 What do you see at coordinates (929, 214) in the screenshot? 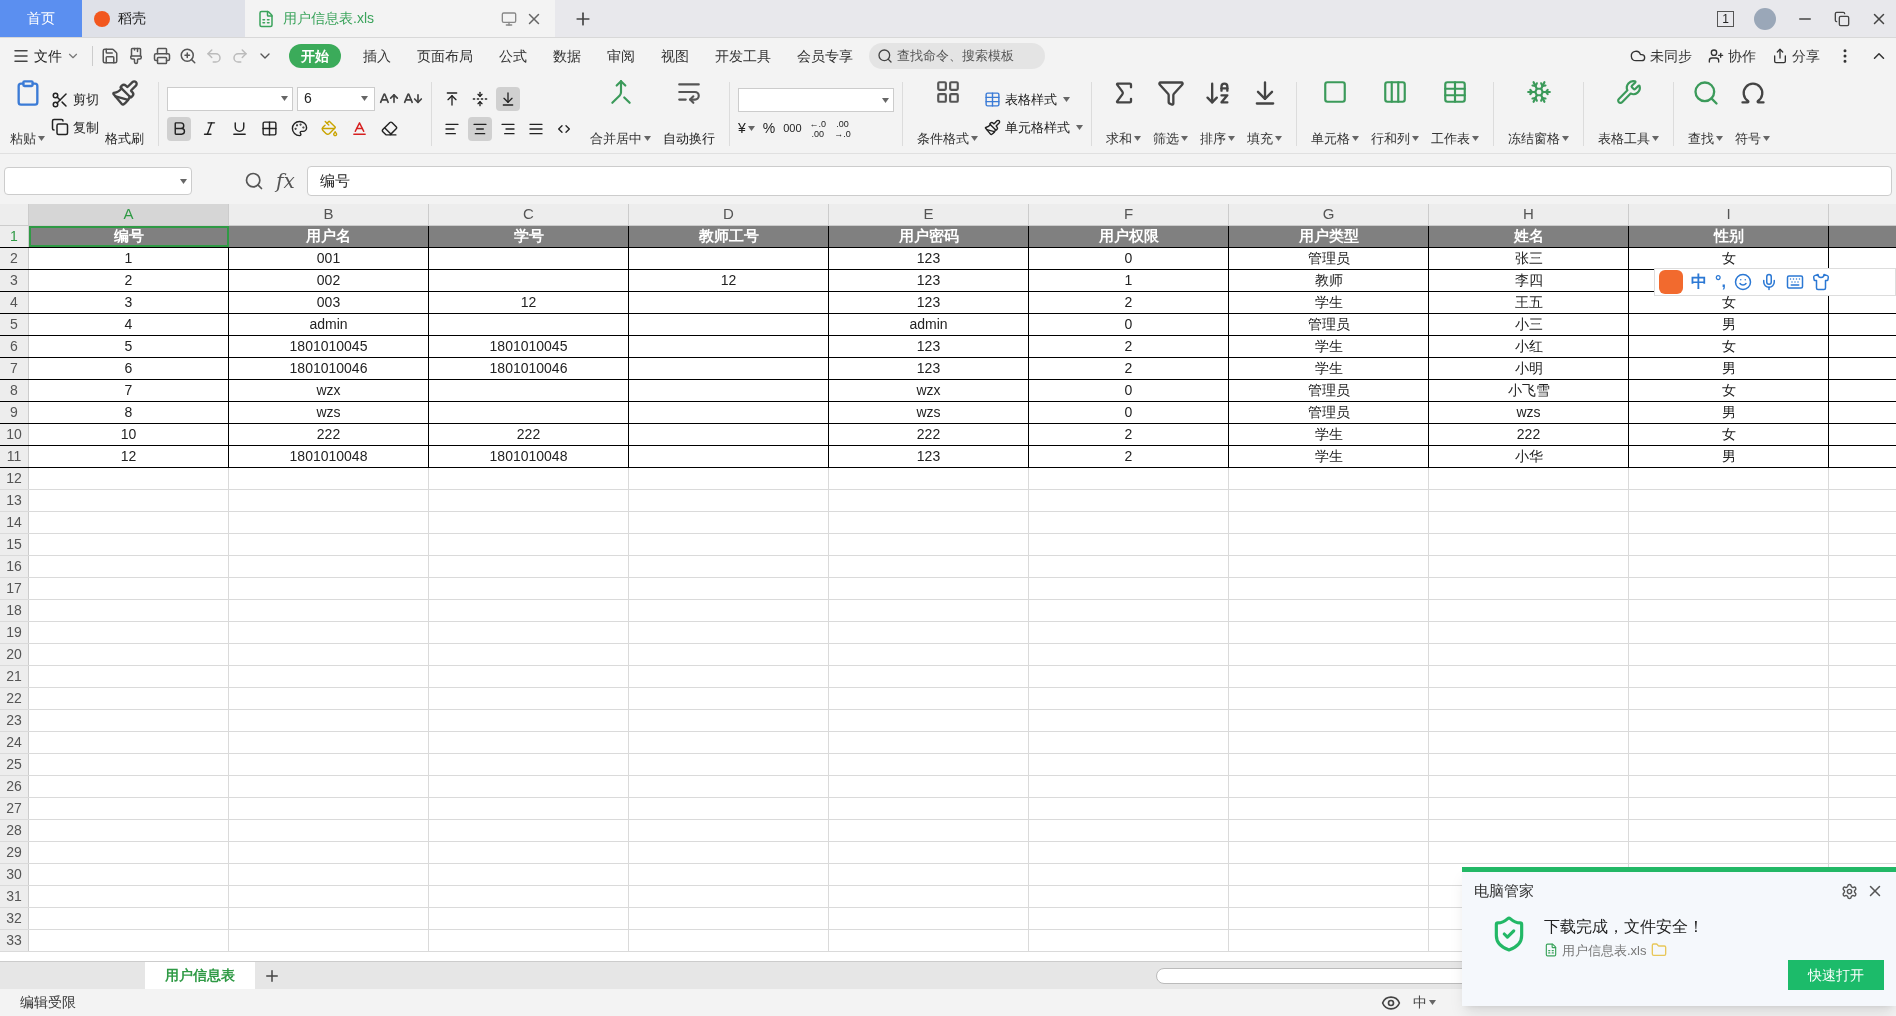
I see `column-header: E` at bounding box center [929, 214].